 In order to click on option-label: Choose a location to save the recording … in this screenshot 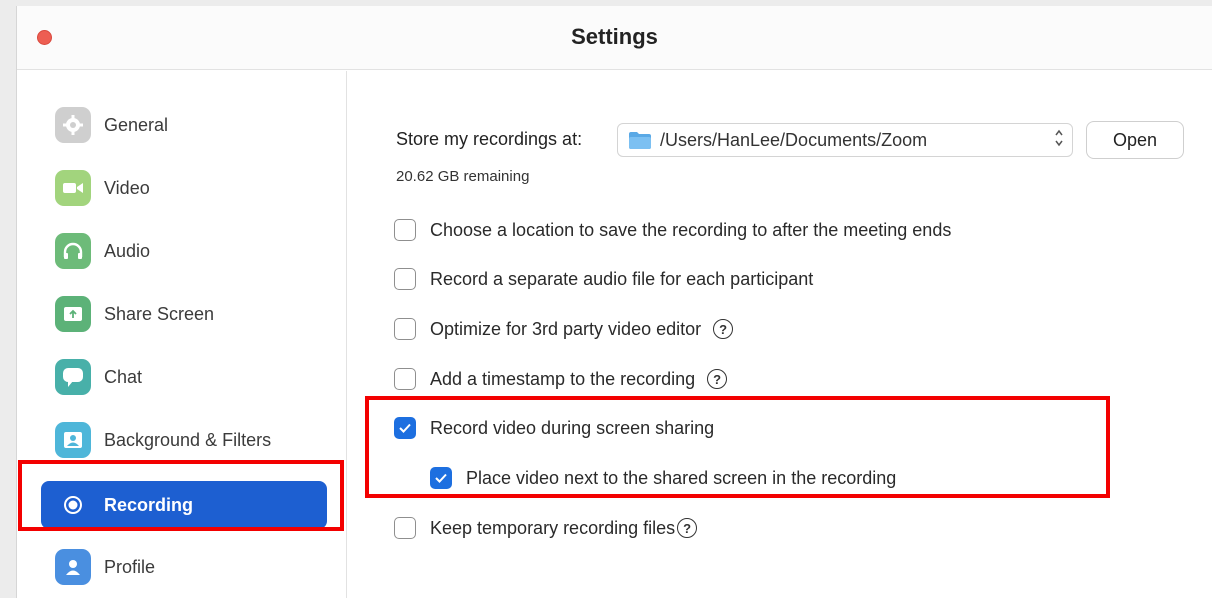, I will do `click(691, 229)`.